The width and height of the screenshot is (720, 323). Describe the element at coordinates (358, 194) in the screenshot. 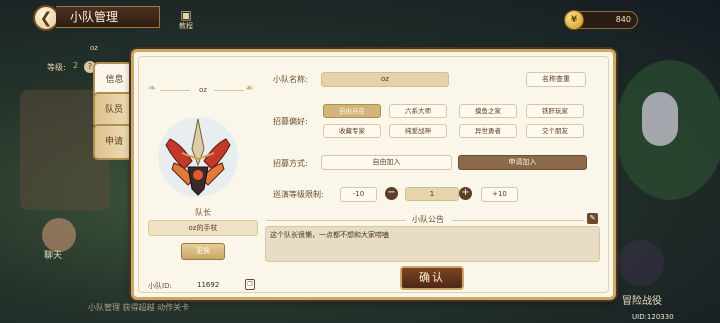

I see `level-minus-ten-button: -10` at that location.